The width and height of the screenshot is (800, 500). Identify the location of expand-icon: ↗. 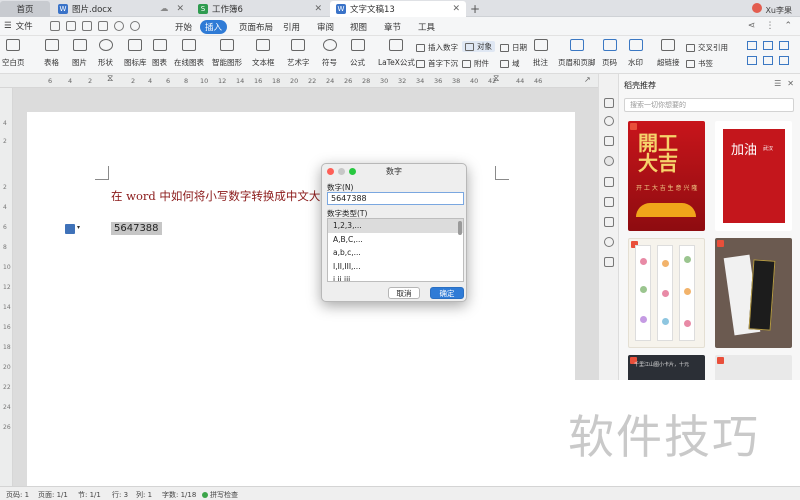
(587, 79).